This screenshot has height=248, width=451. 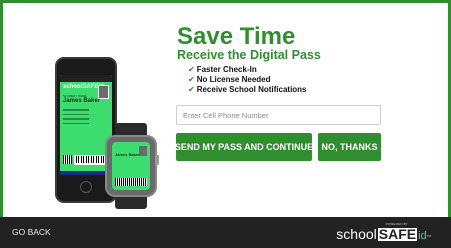 I want to click on page-title: Save Time, so click(x=236, y=36).